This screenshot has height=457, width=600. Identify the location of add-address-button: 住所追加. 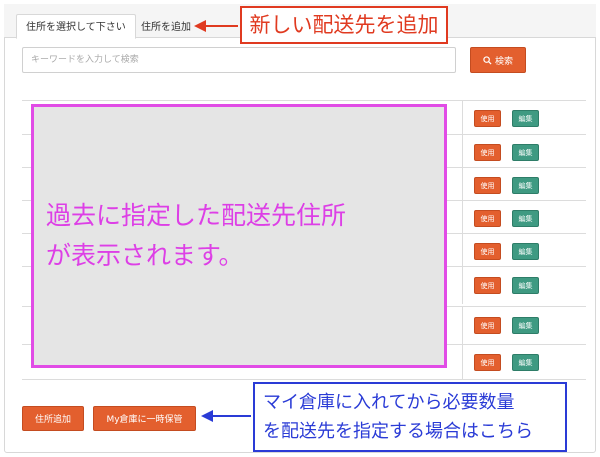
(53, 418).